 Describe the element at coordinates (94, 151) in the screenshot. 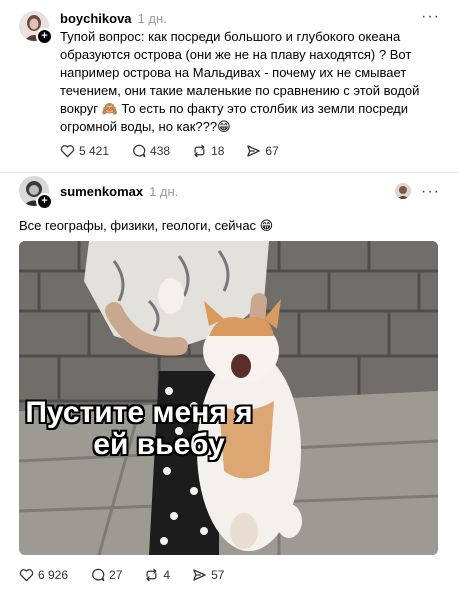

I see `like-count: 5 421` at that location.